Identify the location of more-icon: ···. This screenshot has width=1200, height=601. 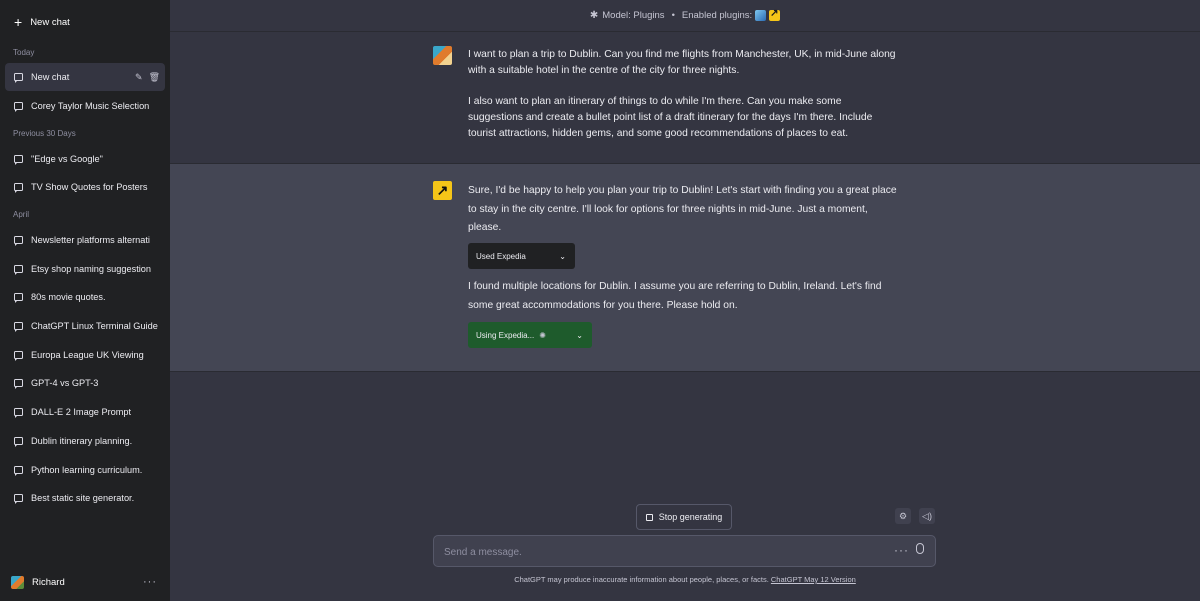
(901, 550).